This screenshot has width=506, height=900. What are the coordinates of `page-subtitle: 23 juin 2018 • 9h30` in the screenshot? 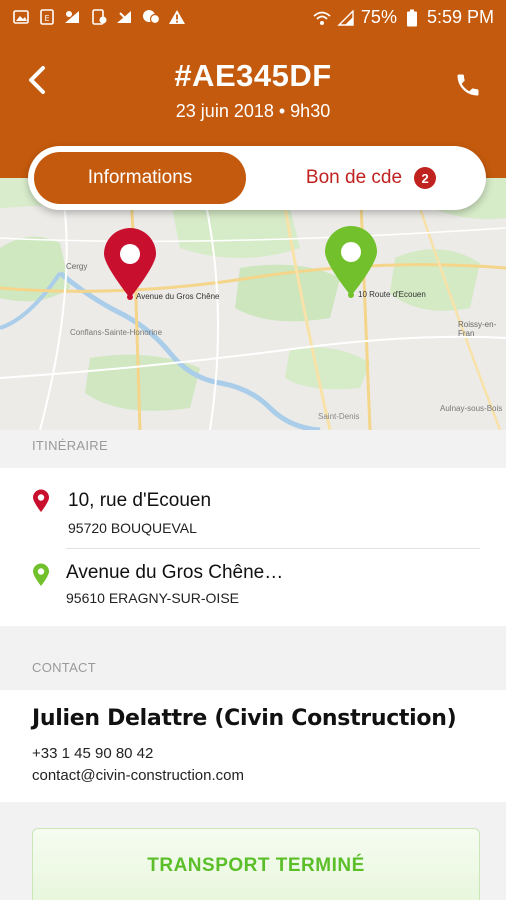 It's located at (253, 111).